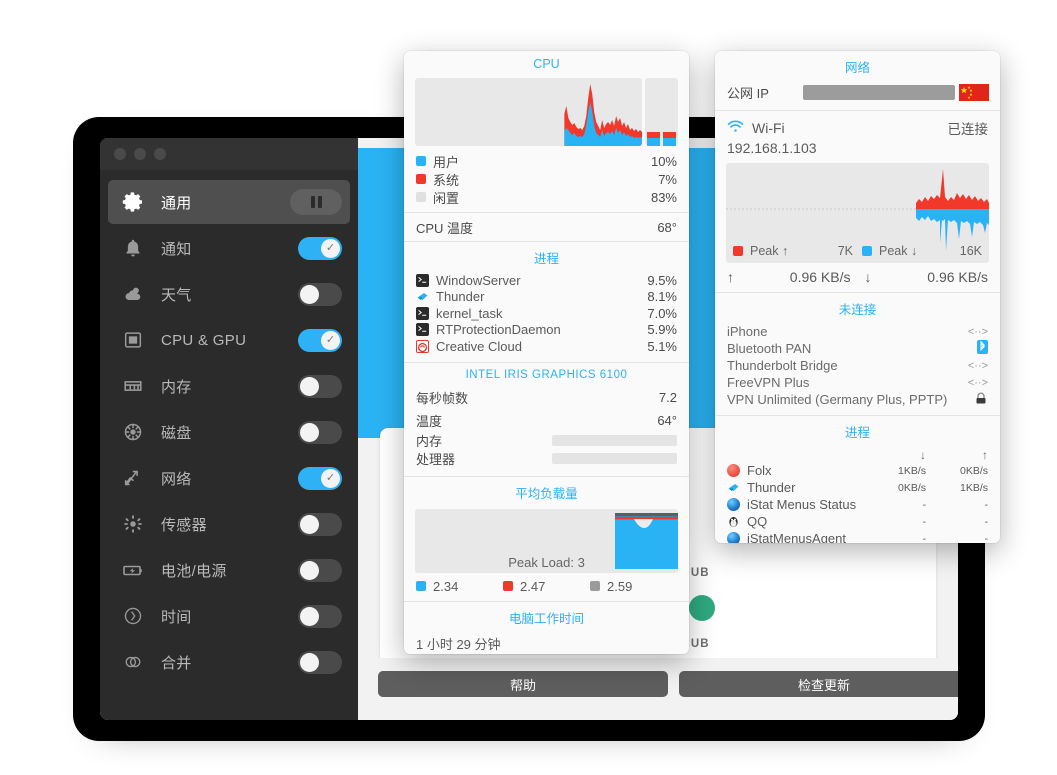  Describe the element at coordinates (702, 608) in the screenshot. I see `menubar-swatch-green` at that location.